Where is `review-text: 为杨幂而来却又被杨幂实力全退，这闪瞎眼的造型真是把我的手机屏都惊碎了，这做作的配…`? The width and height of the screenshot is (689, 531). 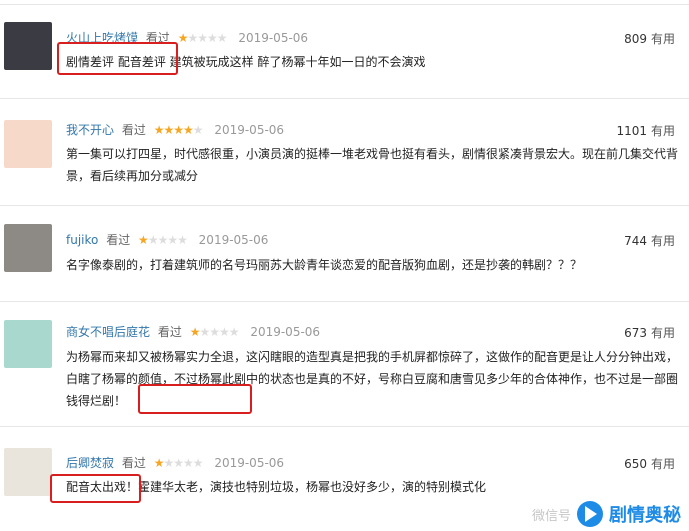 review-text: 为杨幂而来却又被杨幂实力全退，这闪瞎眼的造型真是把我的手机屏都惊碎了，这做作的配… is located at coordinates (372, 379).